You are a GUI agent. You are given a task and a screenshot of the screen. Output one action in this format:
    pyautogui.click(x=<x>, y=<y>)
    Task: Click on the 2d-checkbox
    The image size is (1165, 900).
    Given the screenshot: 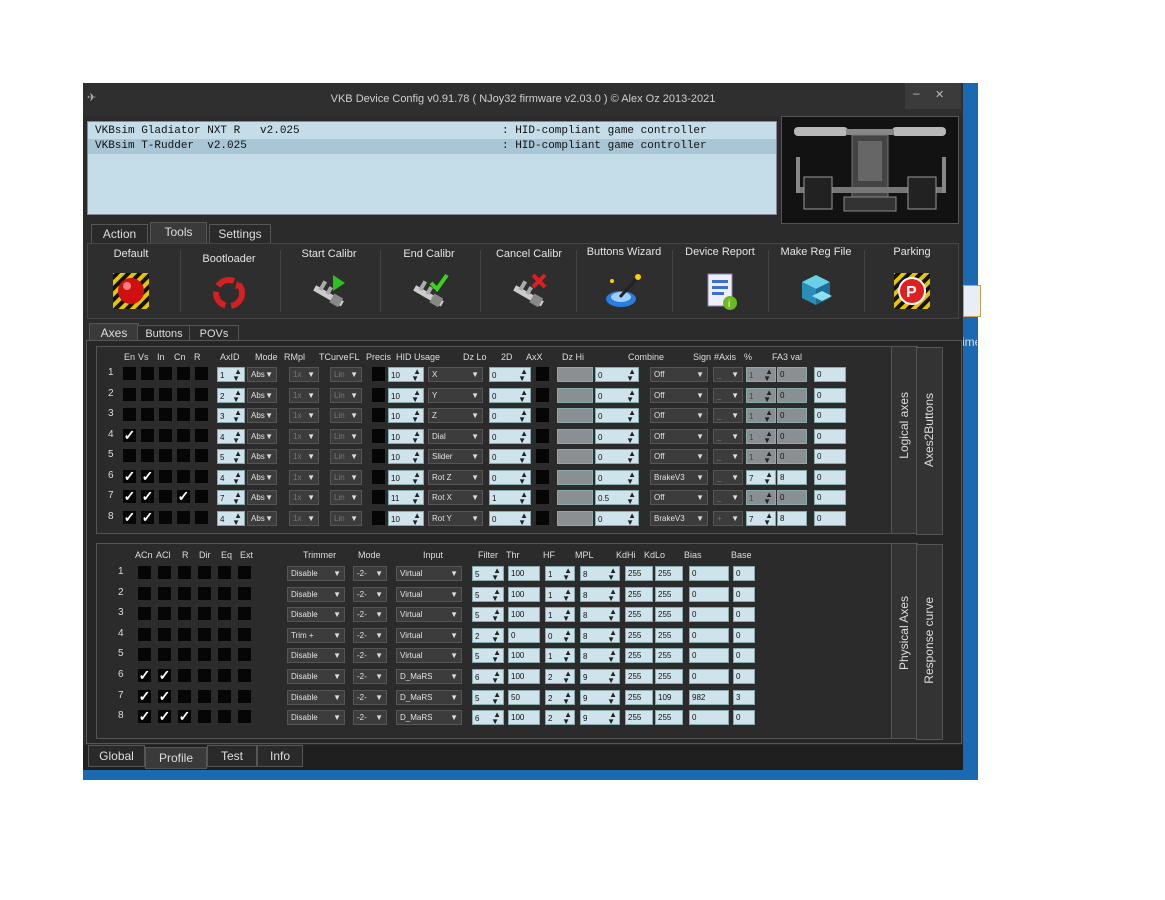 What is the action you would take?
    pyautogui.click(x=542, y=476)
    